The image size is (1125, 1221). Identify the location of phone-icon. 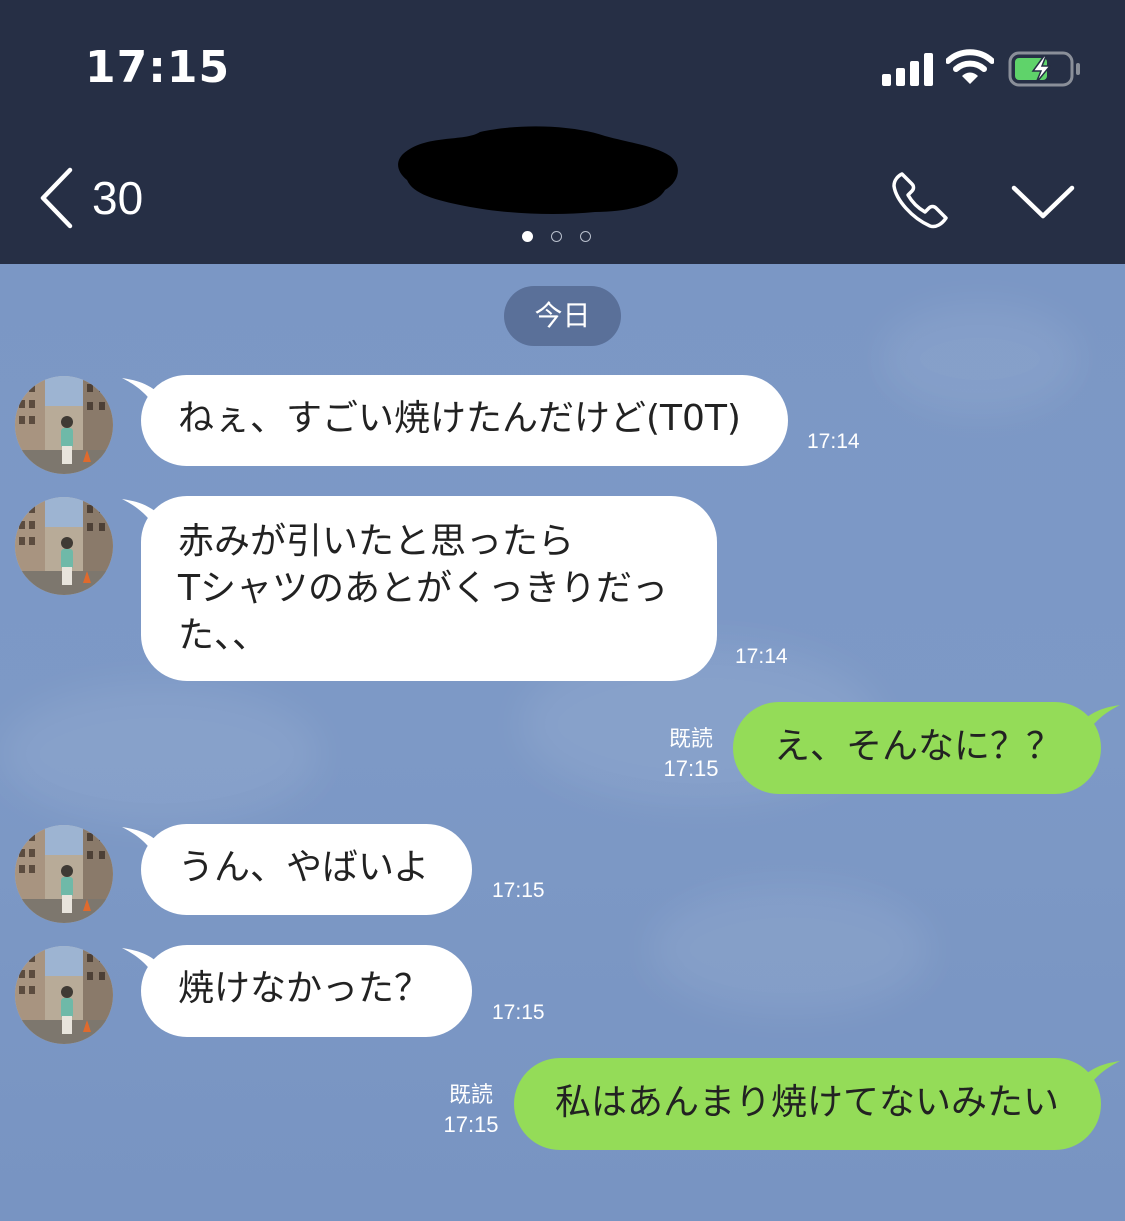
(920, 200).